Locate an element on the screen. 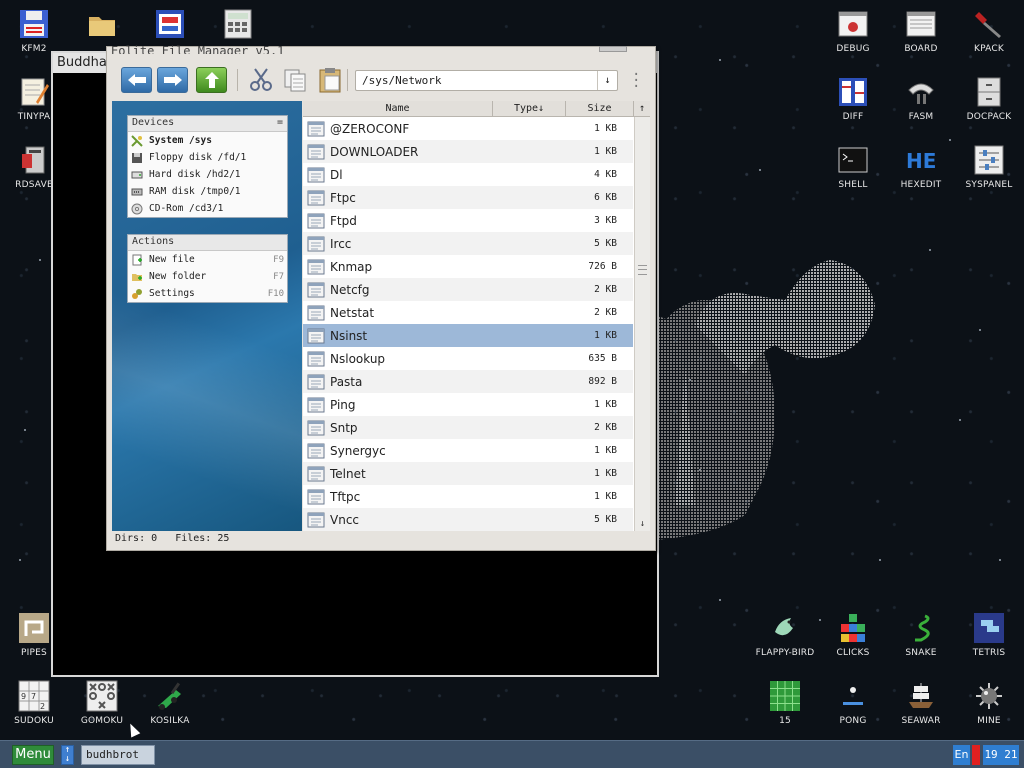  scissors-icon is located at coordinates (260, 79).